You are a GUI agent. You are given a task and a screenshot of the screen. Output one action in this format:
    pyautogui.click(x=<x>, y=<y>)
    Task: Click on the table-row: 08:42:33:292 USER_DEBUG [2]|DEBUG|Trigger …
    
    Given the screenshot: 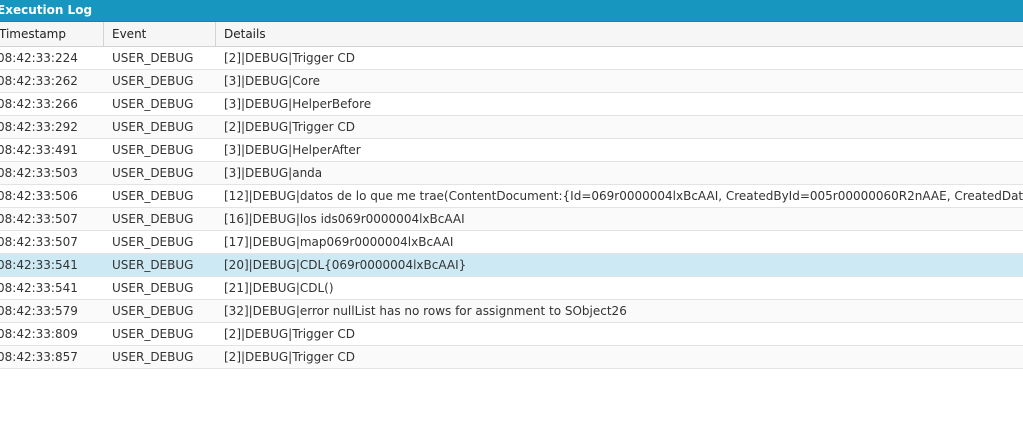 What is the action you would take?
    pyautogui.click(x=511, y=127)
    